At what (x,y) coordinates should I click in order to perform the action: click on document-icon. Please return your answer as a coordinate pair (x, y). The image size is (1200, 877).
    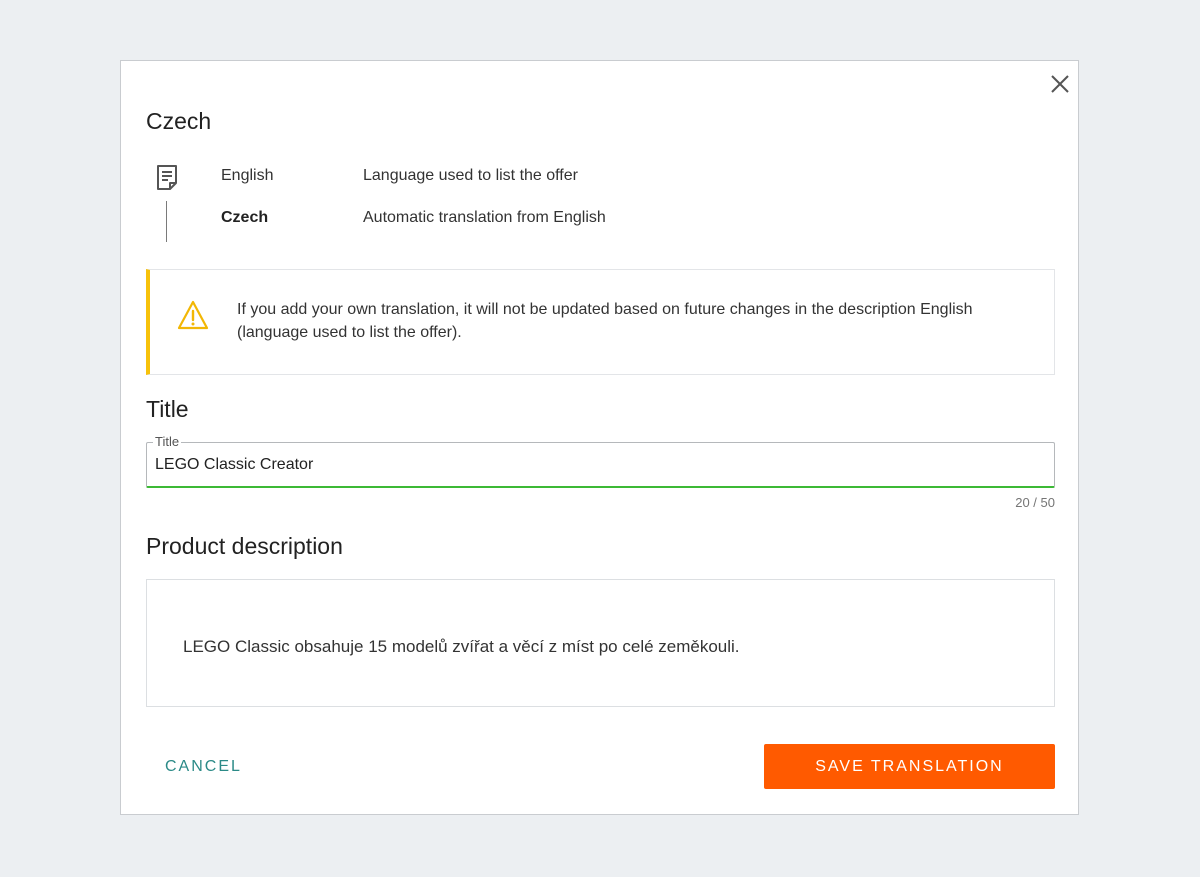
    Looking at the image, I should click on (167, 178).